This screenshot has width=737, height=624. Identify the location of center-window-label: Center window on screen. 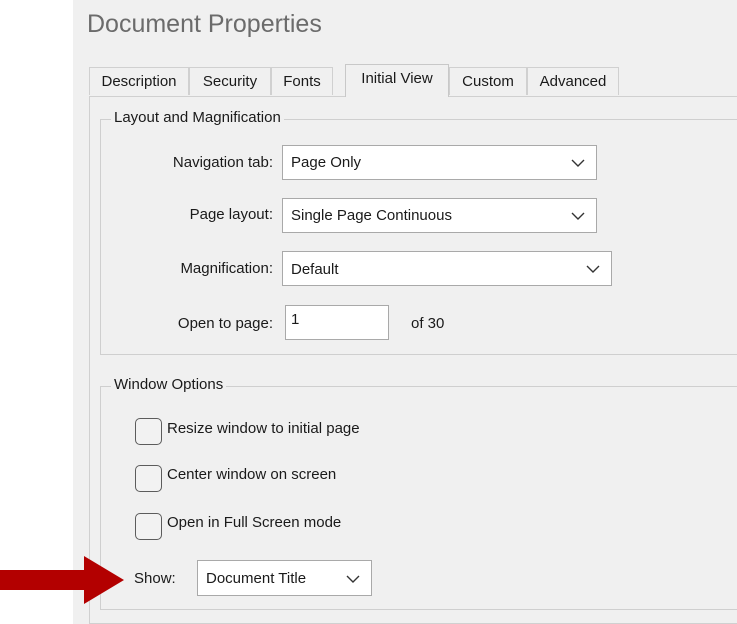
(252, 474).